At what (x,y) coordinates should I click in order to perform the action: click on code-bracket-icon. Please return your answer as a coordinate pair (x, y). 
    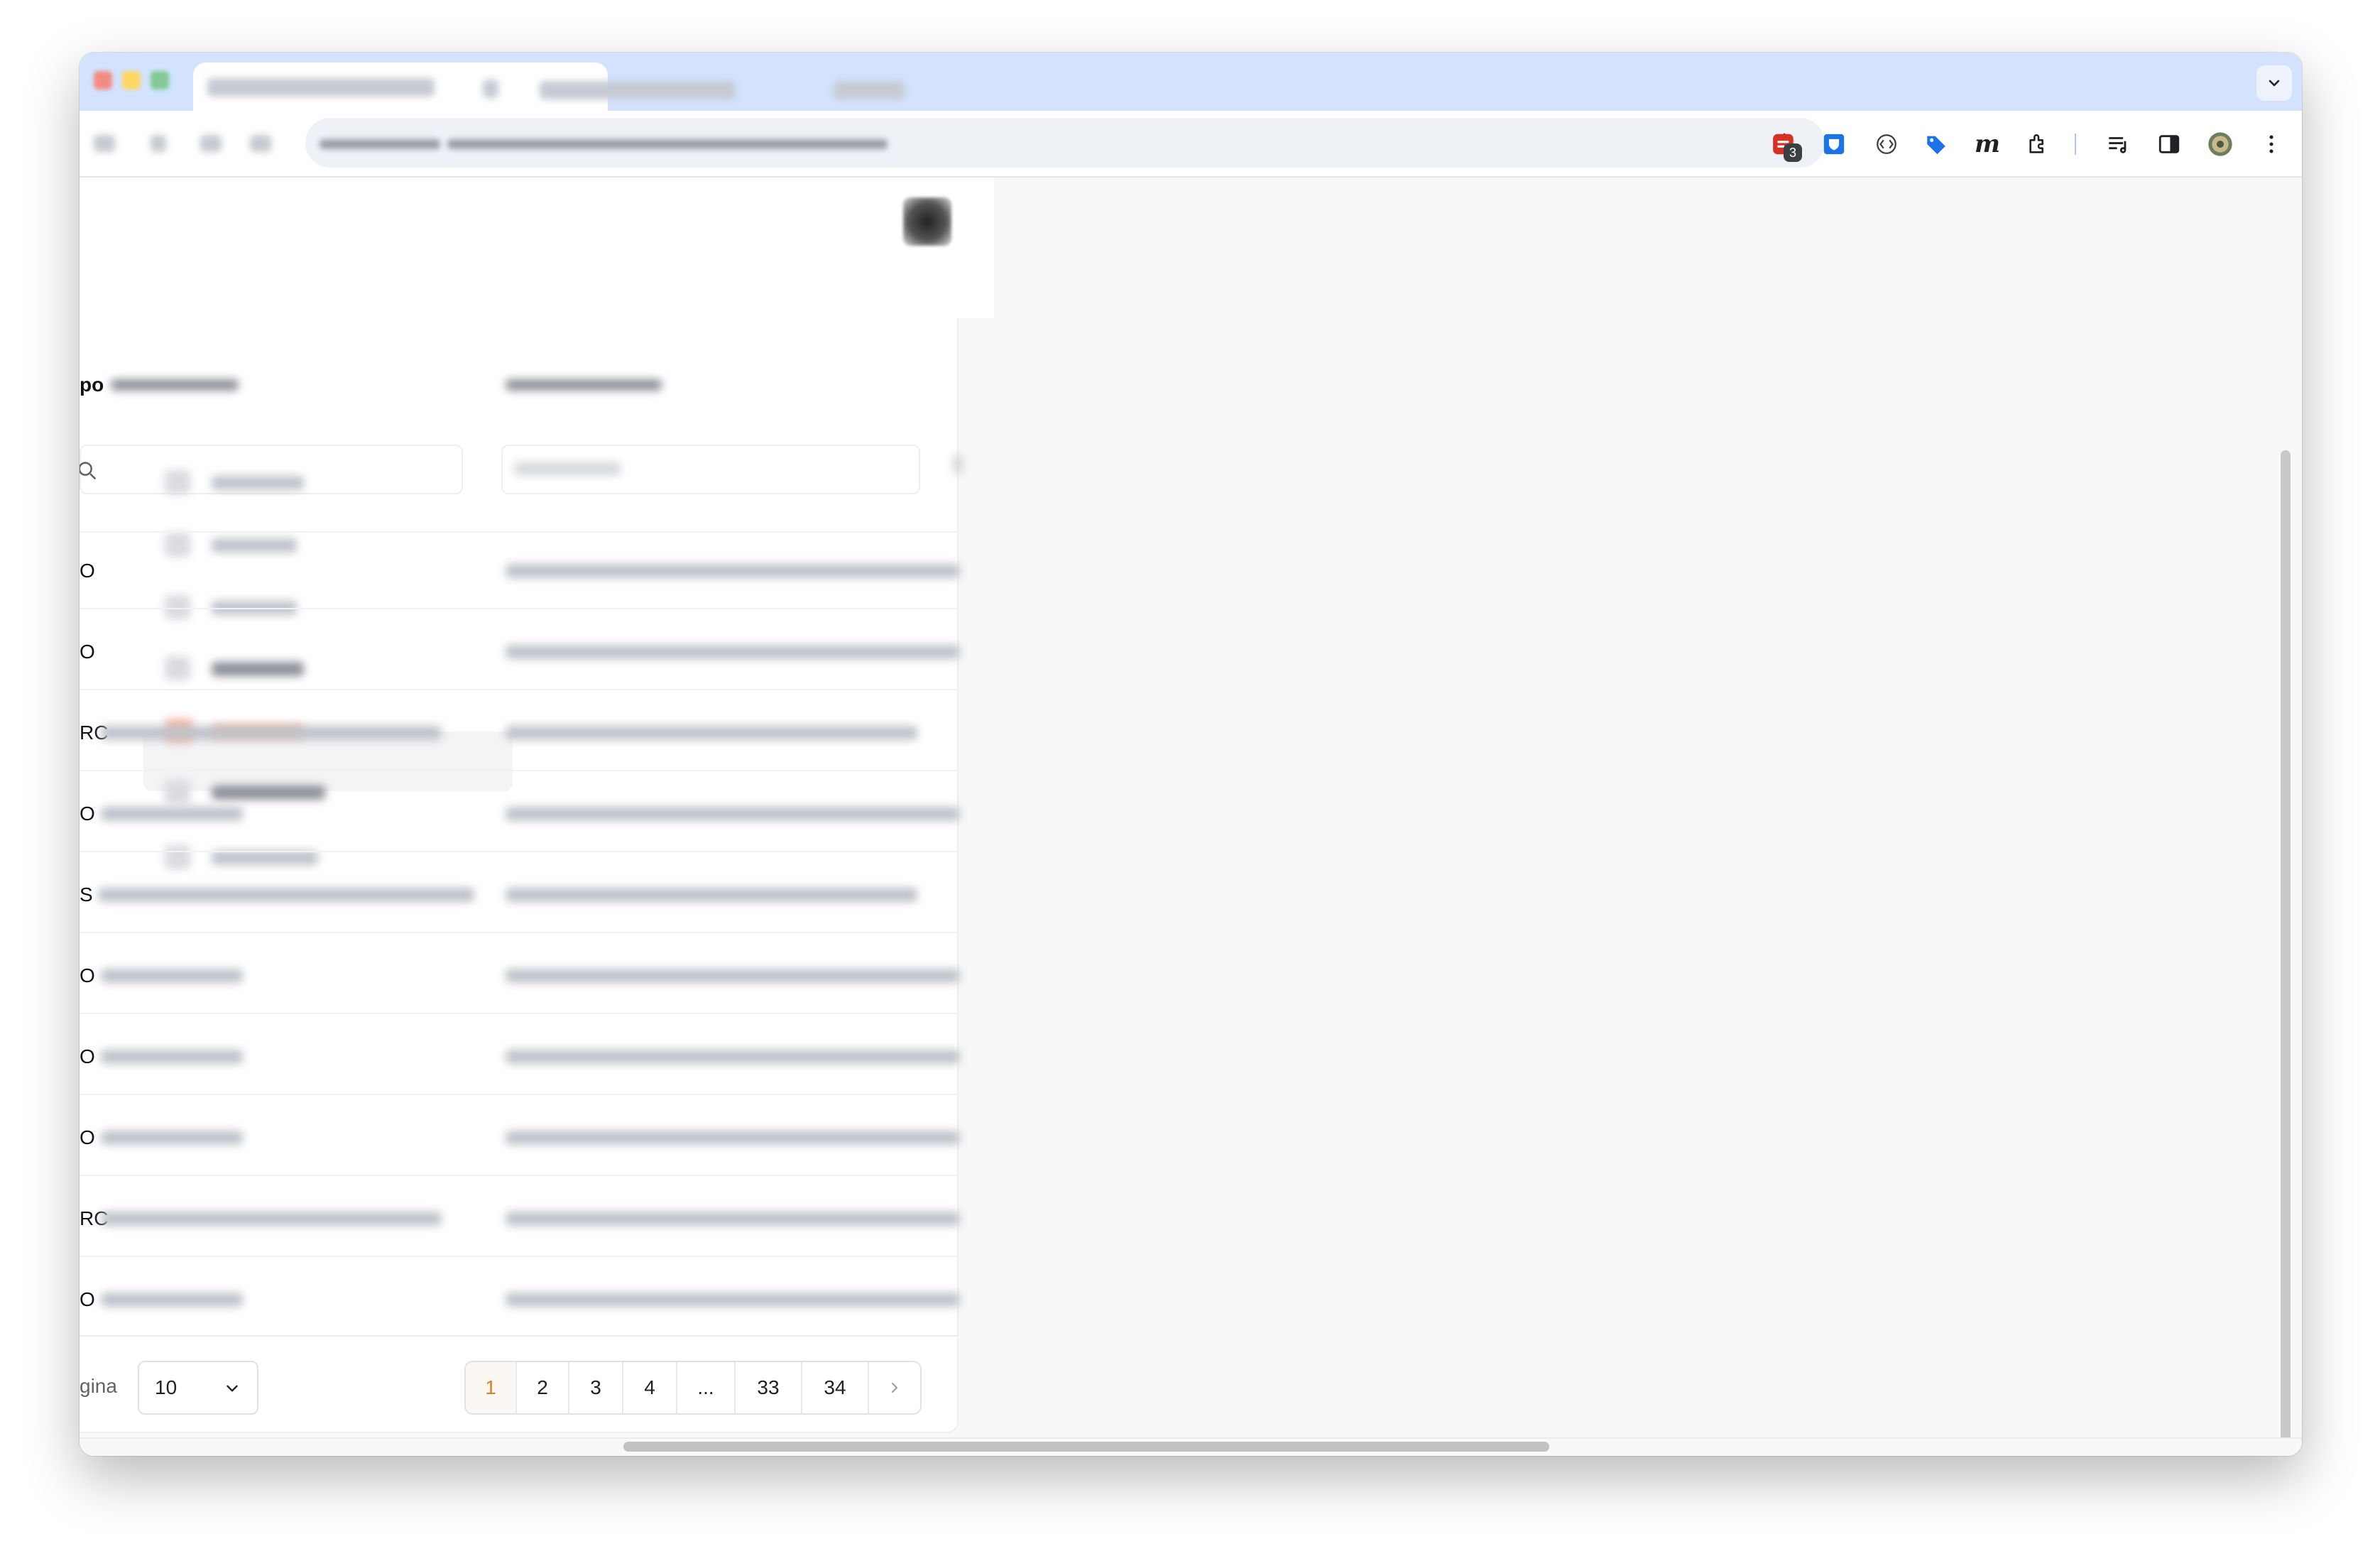
    Looking at the image, I should click on (1886, 144).